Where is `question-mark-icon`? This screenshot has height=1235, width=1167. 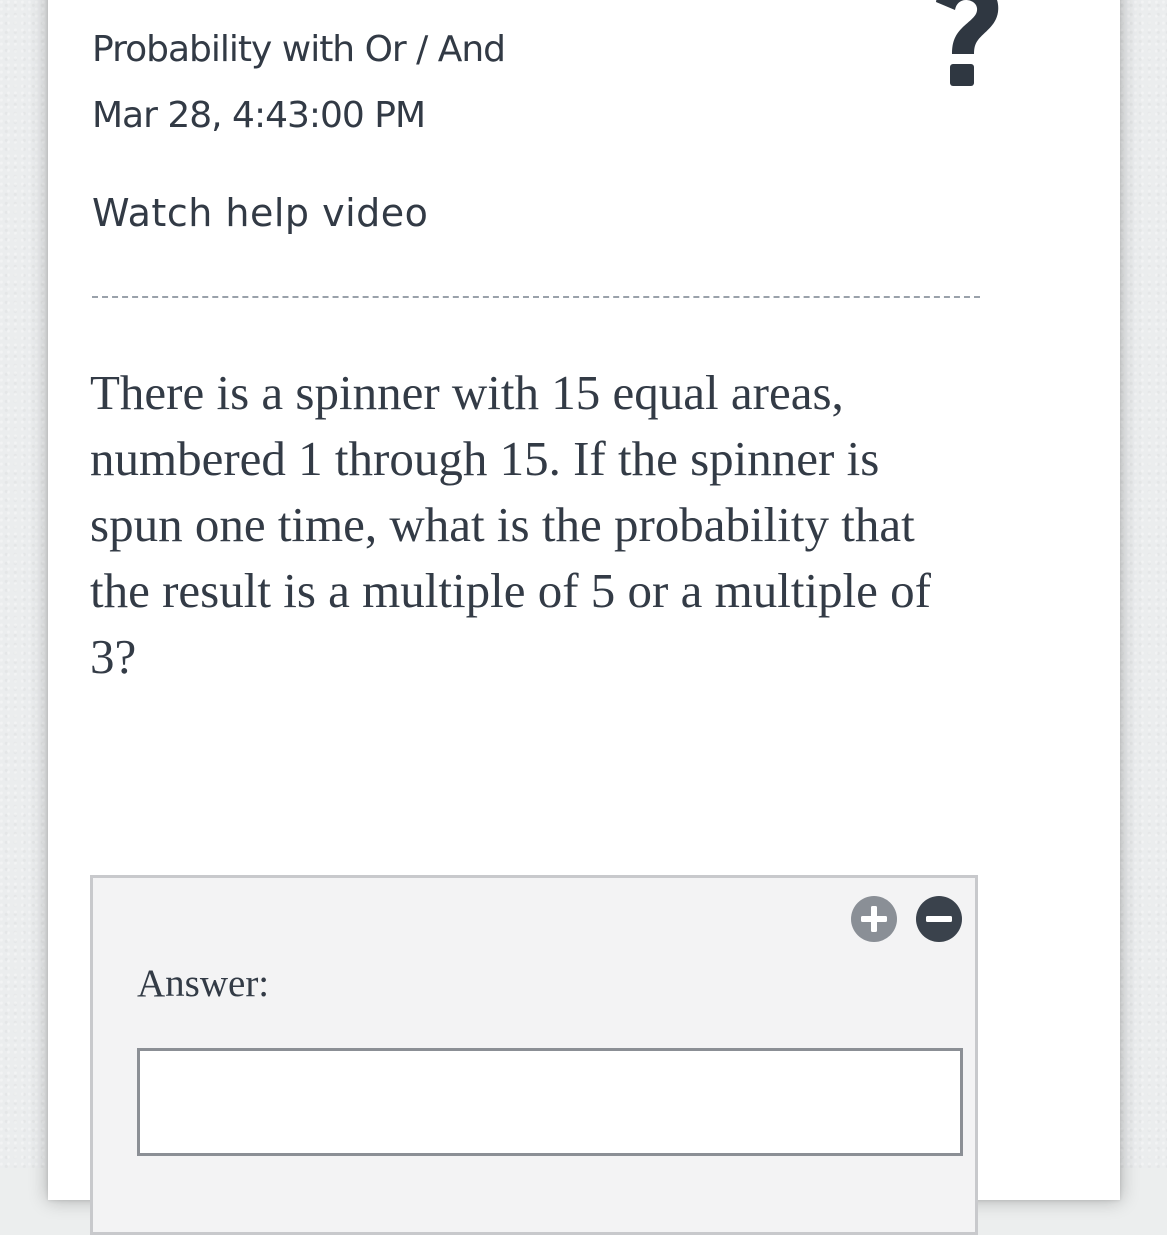 question-mark-icon is located at coordinates (966, 45).